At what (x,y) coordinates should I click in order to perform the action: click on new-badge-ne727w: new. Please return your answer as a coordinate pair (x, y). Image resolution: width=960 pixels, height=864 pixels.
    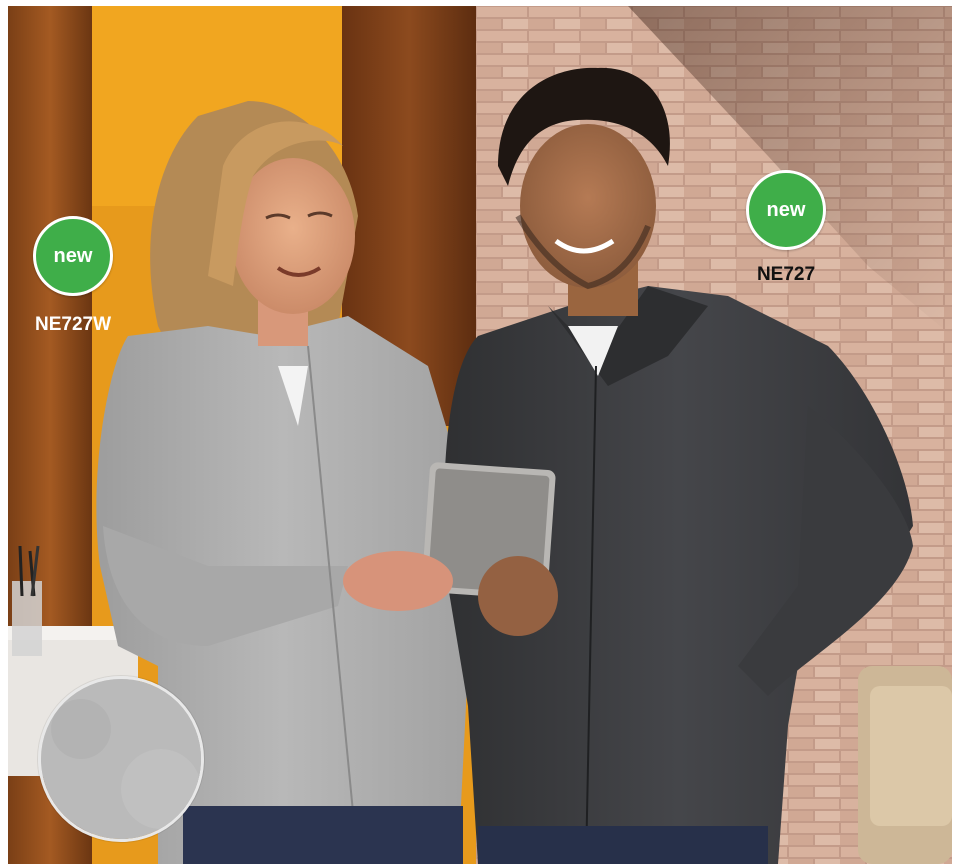
    Looking at the image, I should click on (73, 256).